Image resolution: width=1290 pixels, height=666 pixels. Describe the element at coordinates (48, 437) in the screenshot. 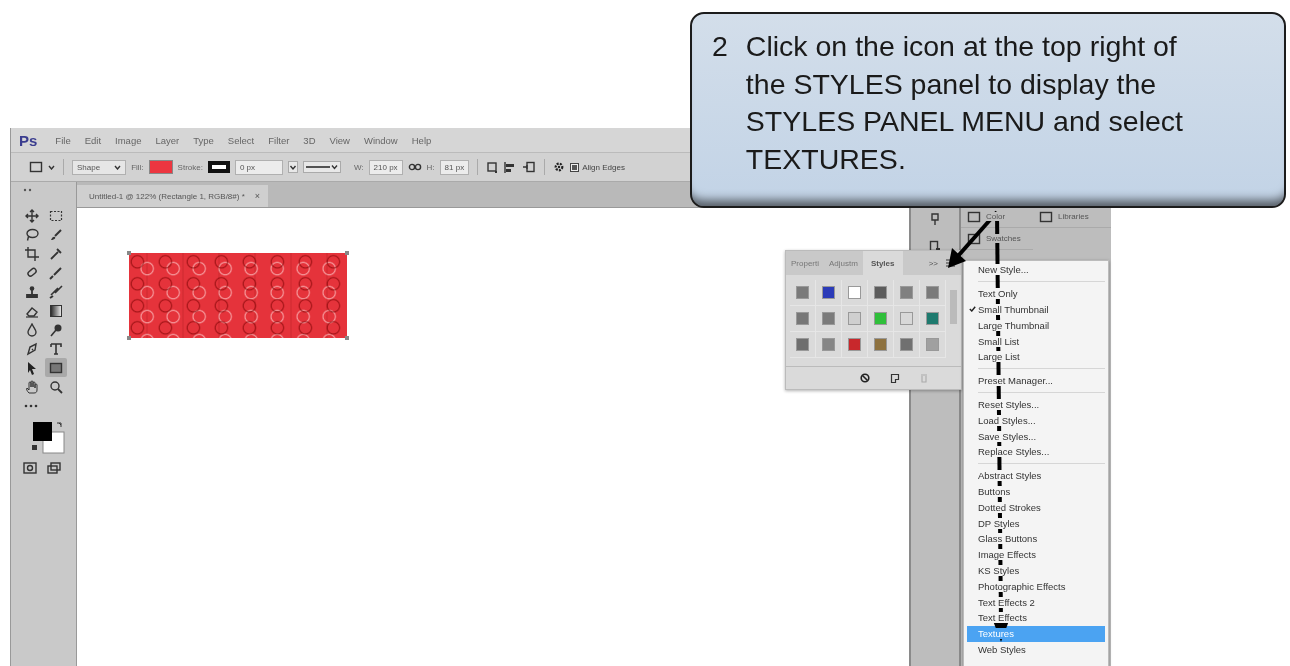

I see `color-chips-icon` at that location.